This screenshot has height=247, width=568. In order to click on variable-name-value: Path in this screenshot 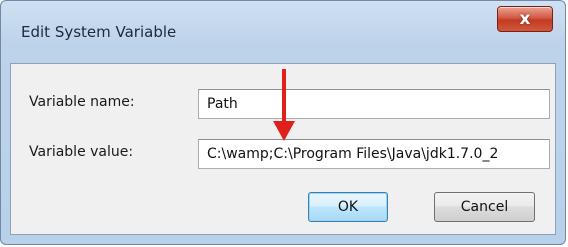, I will do `click(222, 104)`.